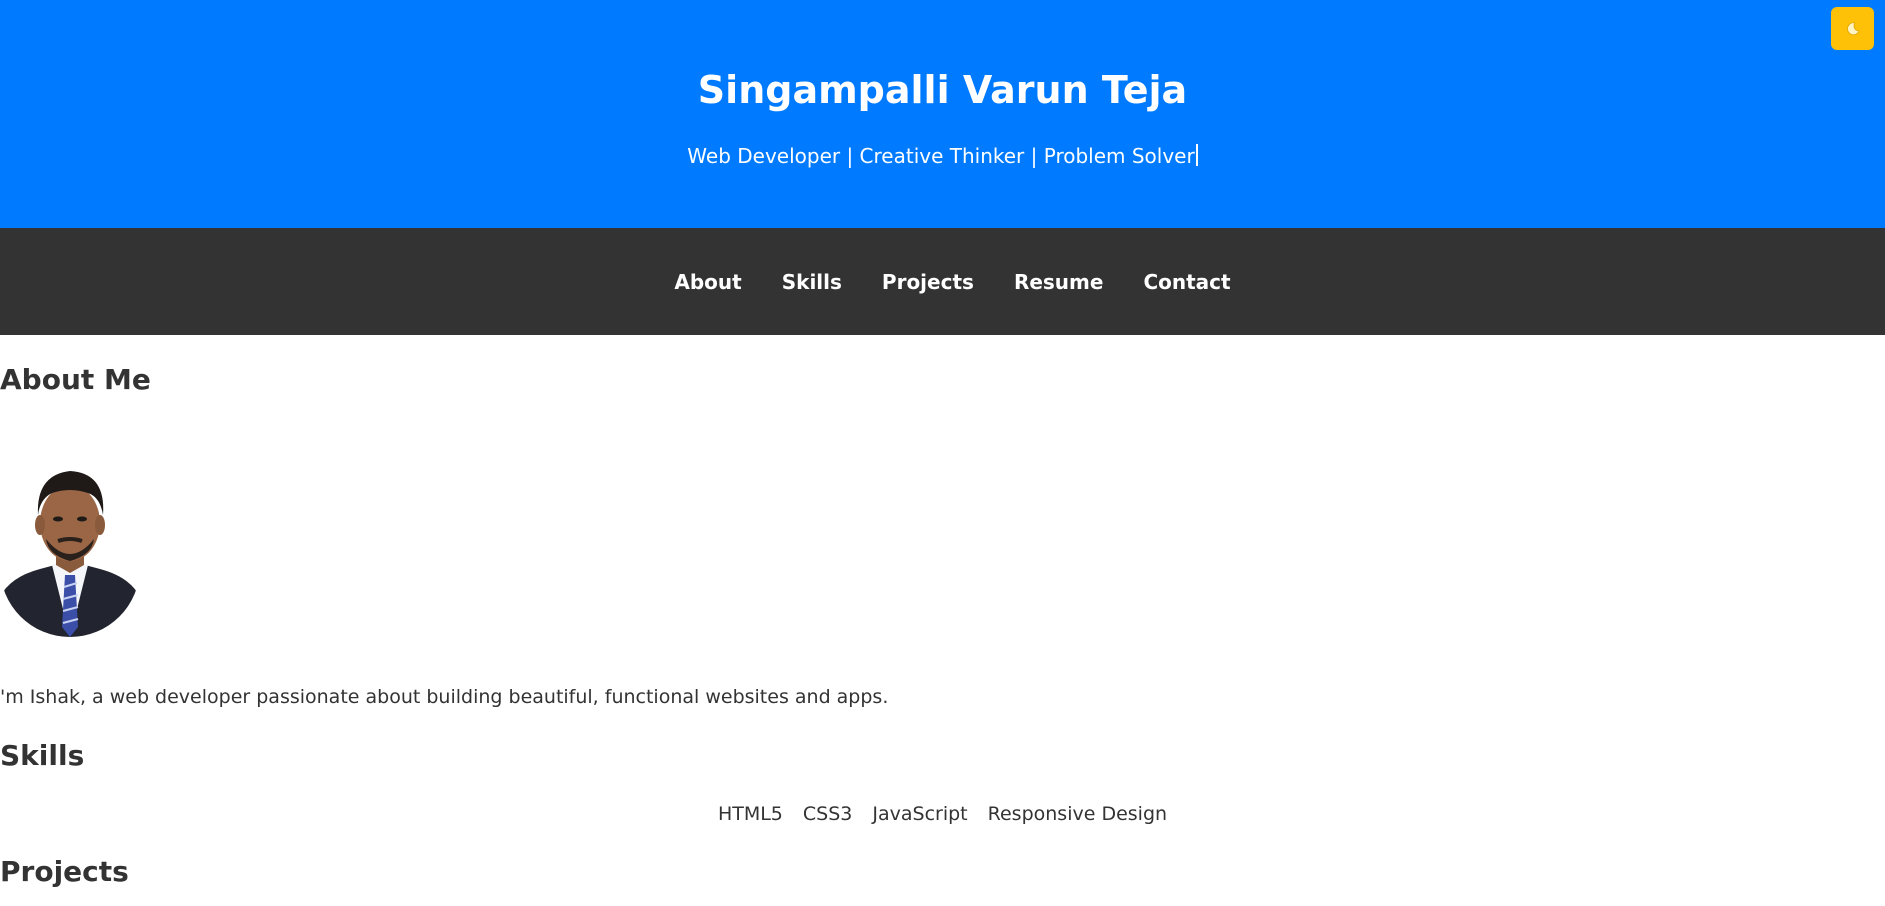  I want to click on theme-toggle-button, so click(1852, 28).